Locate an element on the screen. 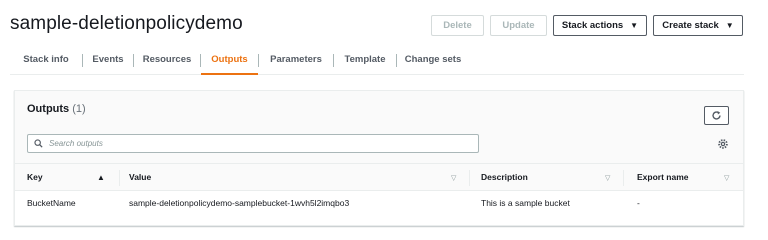 Image resolution: width=768 pixels, height=240 pixels. column-header-value: Value is located at coordinates (140, 177).